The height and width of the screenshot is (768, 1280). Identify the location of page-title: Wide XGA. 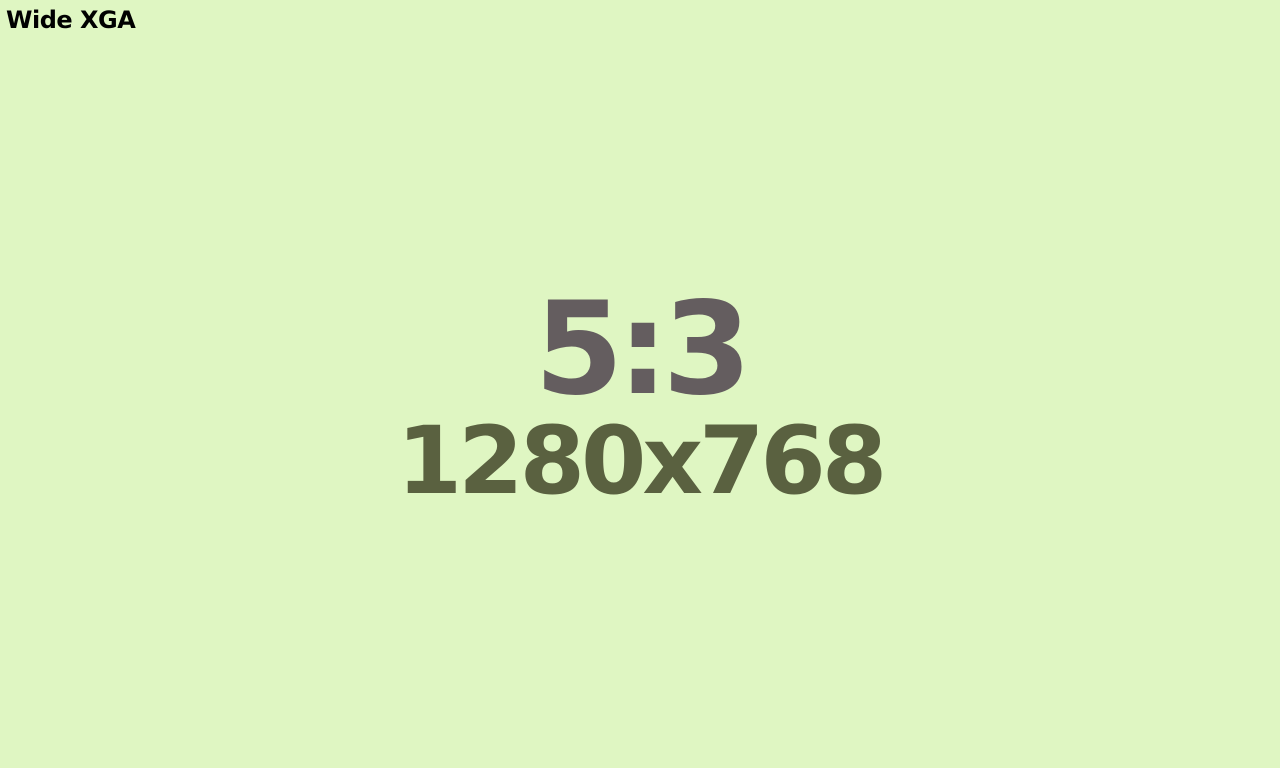
(71, 20).